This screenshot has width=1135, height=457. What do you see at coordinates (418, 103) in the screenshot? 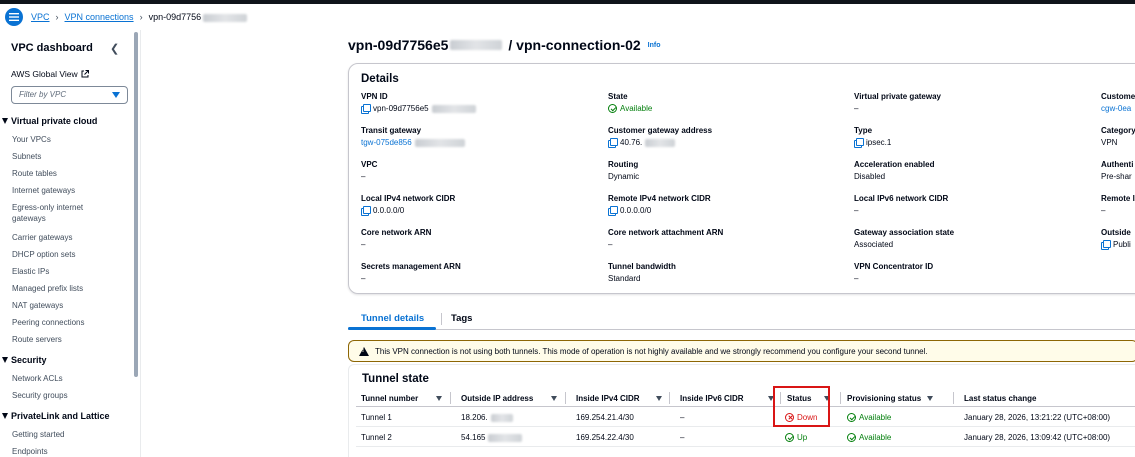
I see `field-vpn-id: VPN ID vpn-09d7756e5` at bounding box center [418, 103].